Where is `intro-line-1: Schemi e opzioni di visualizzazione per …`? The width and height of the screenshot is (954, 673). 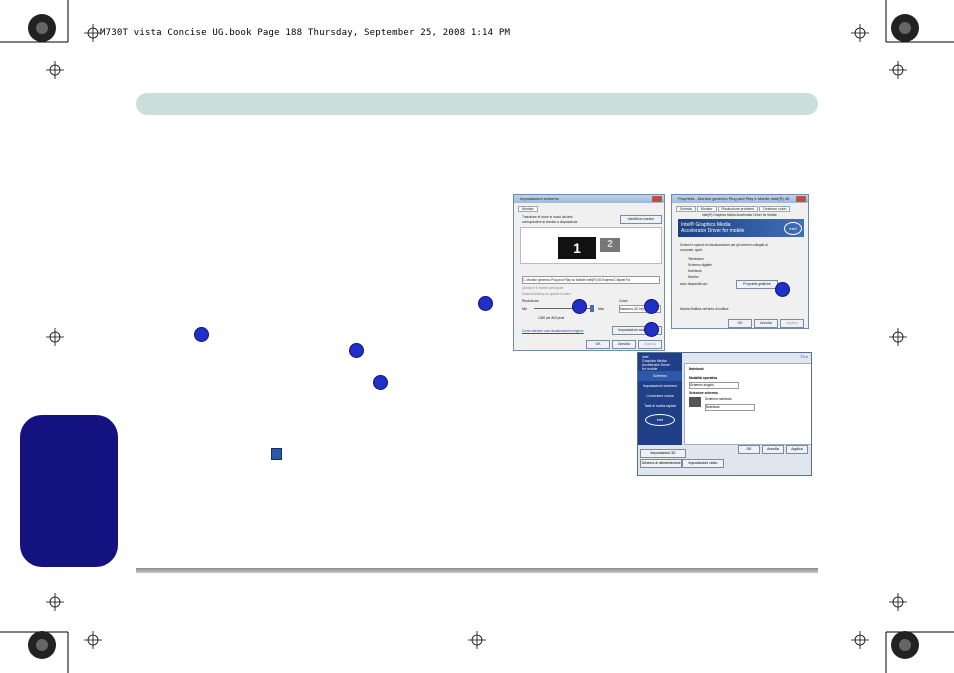
intro-line-1: Schemi e opzioni di visualizzazione per … is located at coordinates (724, 245).